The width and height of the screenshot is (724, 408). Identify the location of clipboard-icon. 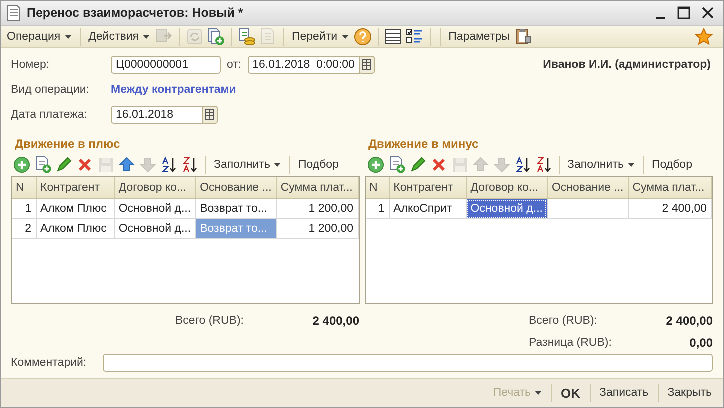
(523, 37).